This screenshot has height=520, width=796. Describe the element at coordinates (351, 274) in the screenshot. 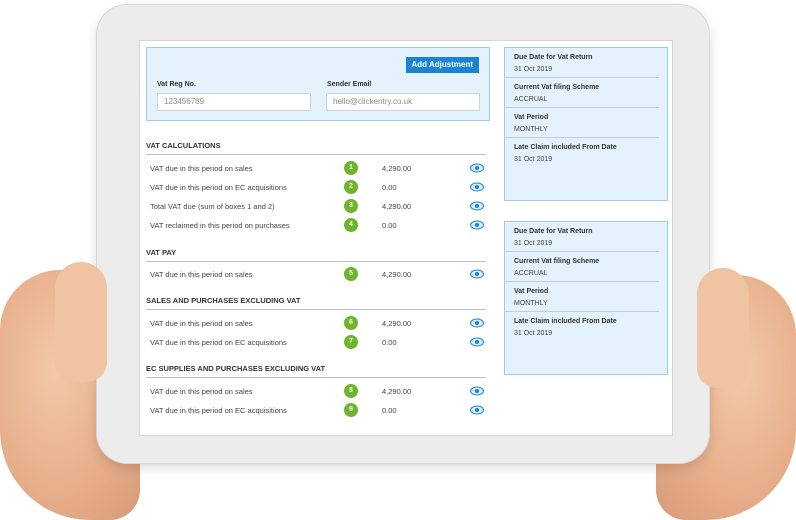

I see `box-number-badge: 5` at that location.